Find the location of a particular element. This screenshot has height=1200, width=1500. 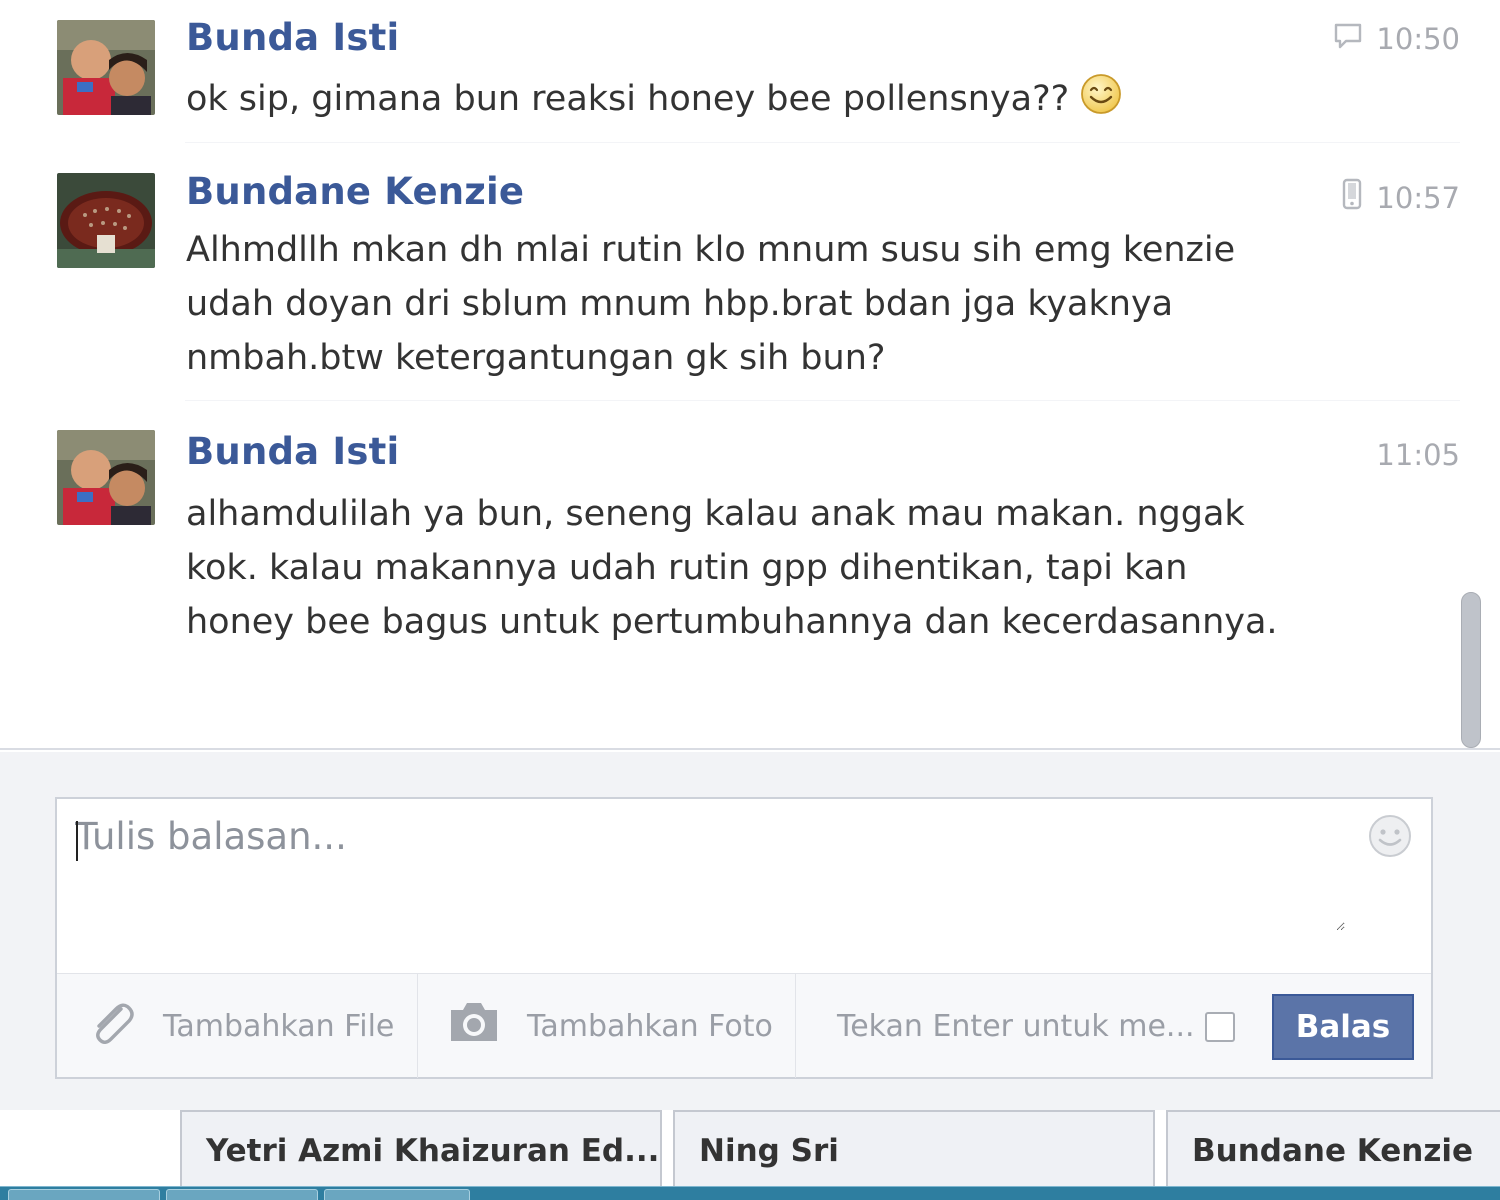

text-caret is located at coordinates (77, 841).